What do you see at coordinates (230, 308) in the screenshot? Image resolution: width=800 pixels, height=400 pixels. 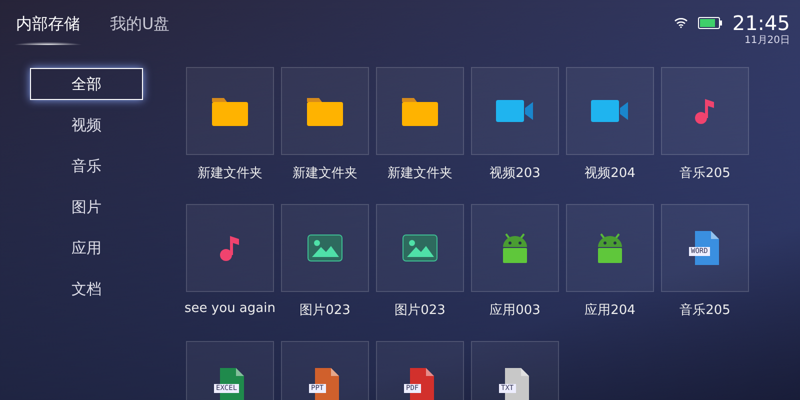 I see `file-name: see you again` at bounding box center [230, 308].